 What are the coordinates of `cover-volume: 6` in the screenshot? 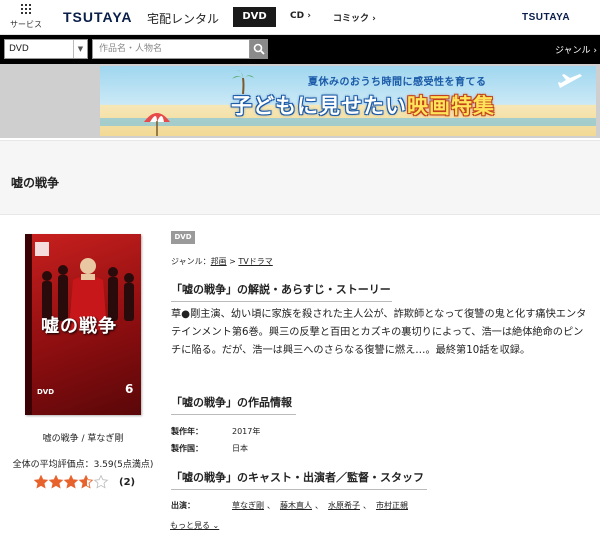 It's located at (129, 389).